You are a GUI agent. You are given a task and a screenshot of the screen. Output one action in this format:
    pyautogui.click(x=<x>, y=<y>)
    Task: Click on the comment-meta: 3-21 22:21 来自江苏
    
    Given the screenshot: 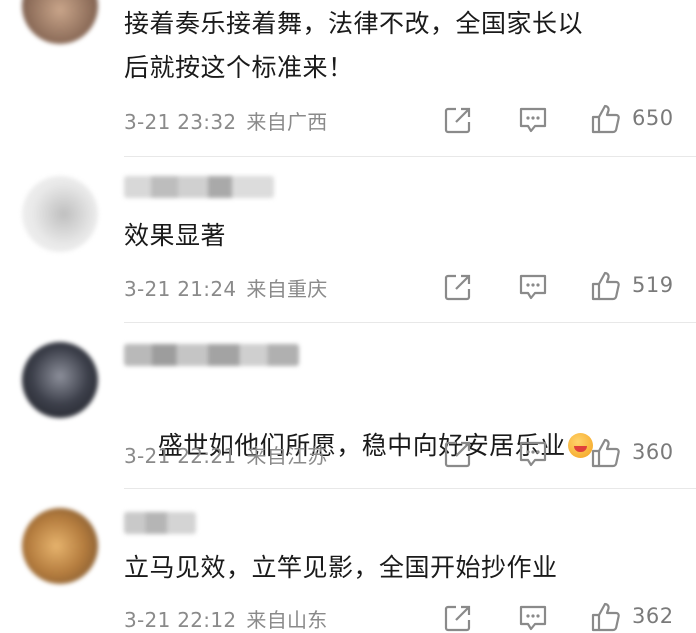 What is the action you would take?
    pyautogui.click(x=231, y=454)
    